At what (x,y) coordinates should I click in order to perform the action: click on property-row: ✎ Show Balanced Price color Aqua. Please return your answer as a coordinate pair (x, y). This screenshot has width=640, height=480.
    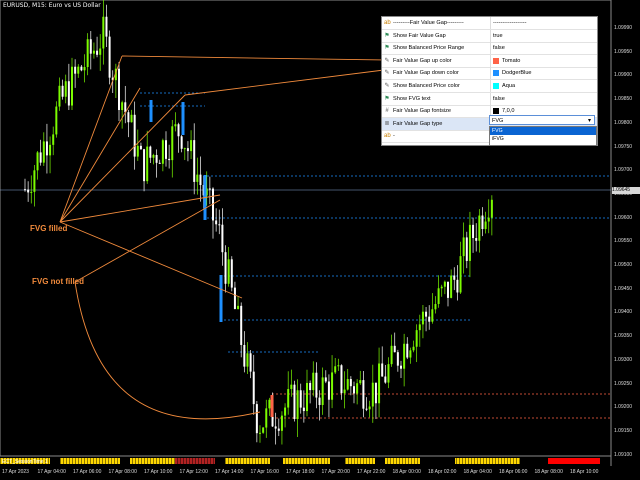
    Looking at the image, I should click on (489, 86).